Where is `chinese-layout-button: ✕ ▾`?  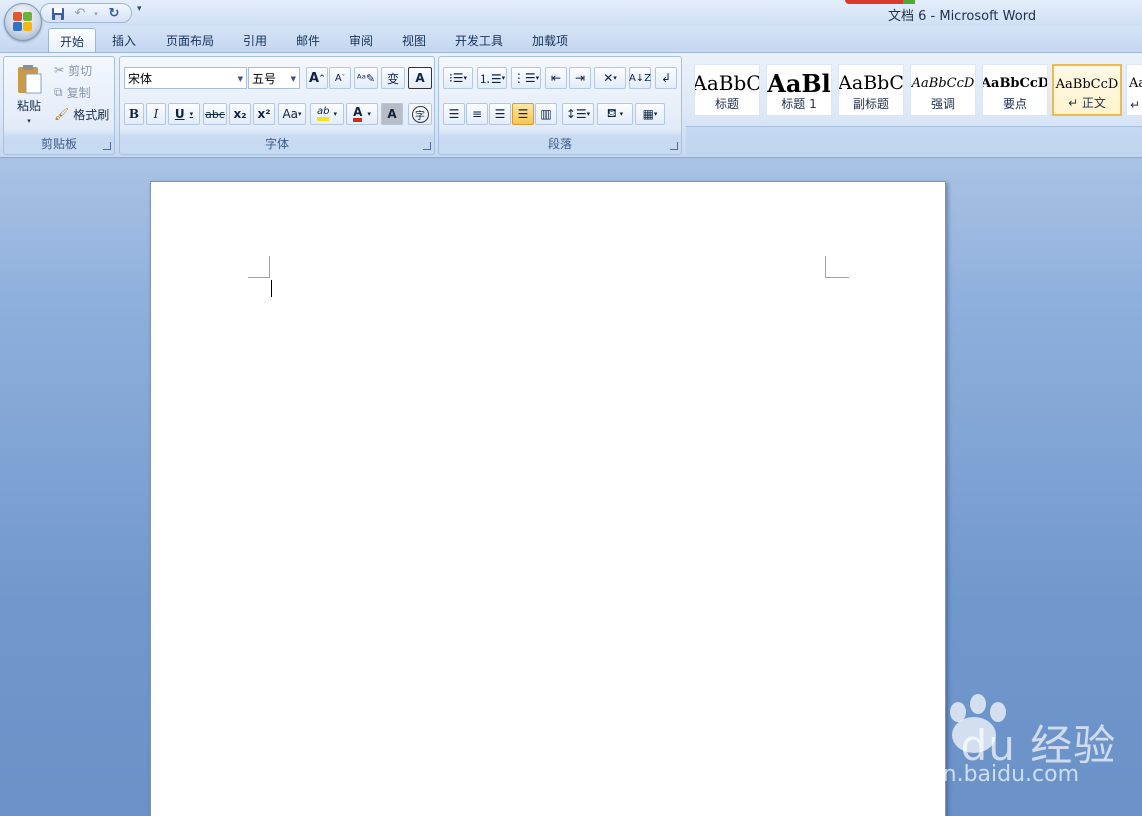
chinese-layout-button: ✕ ▾ is located at coordinates (610, 78).